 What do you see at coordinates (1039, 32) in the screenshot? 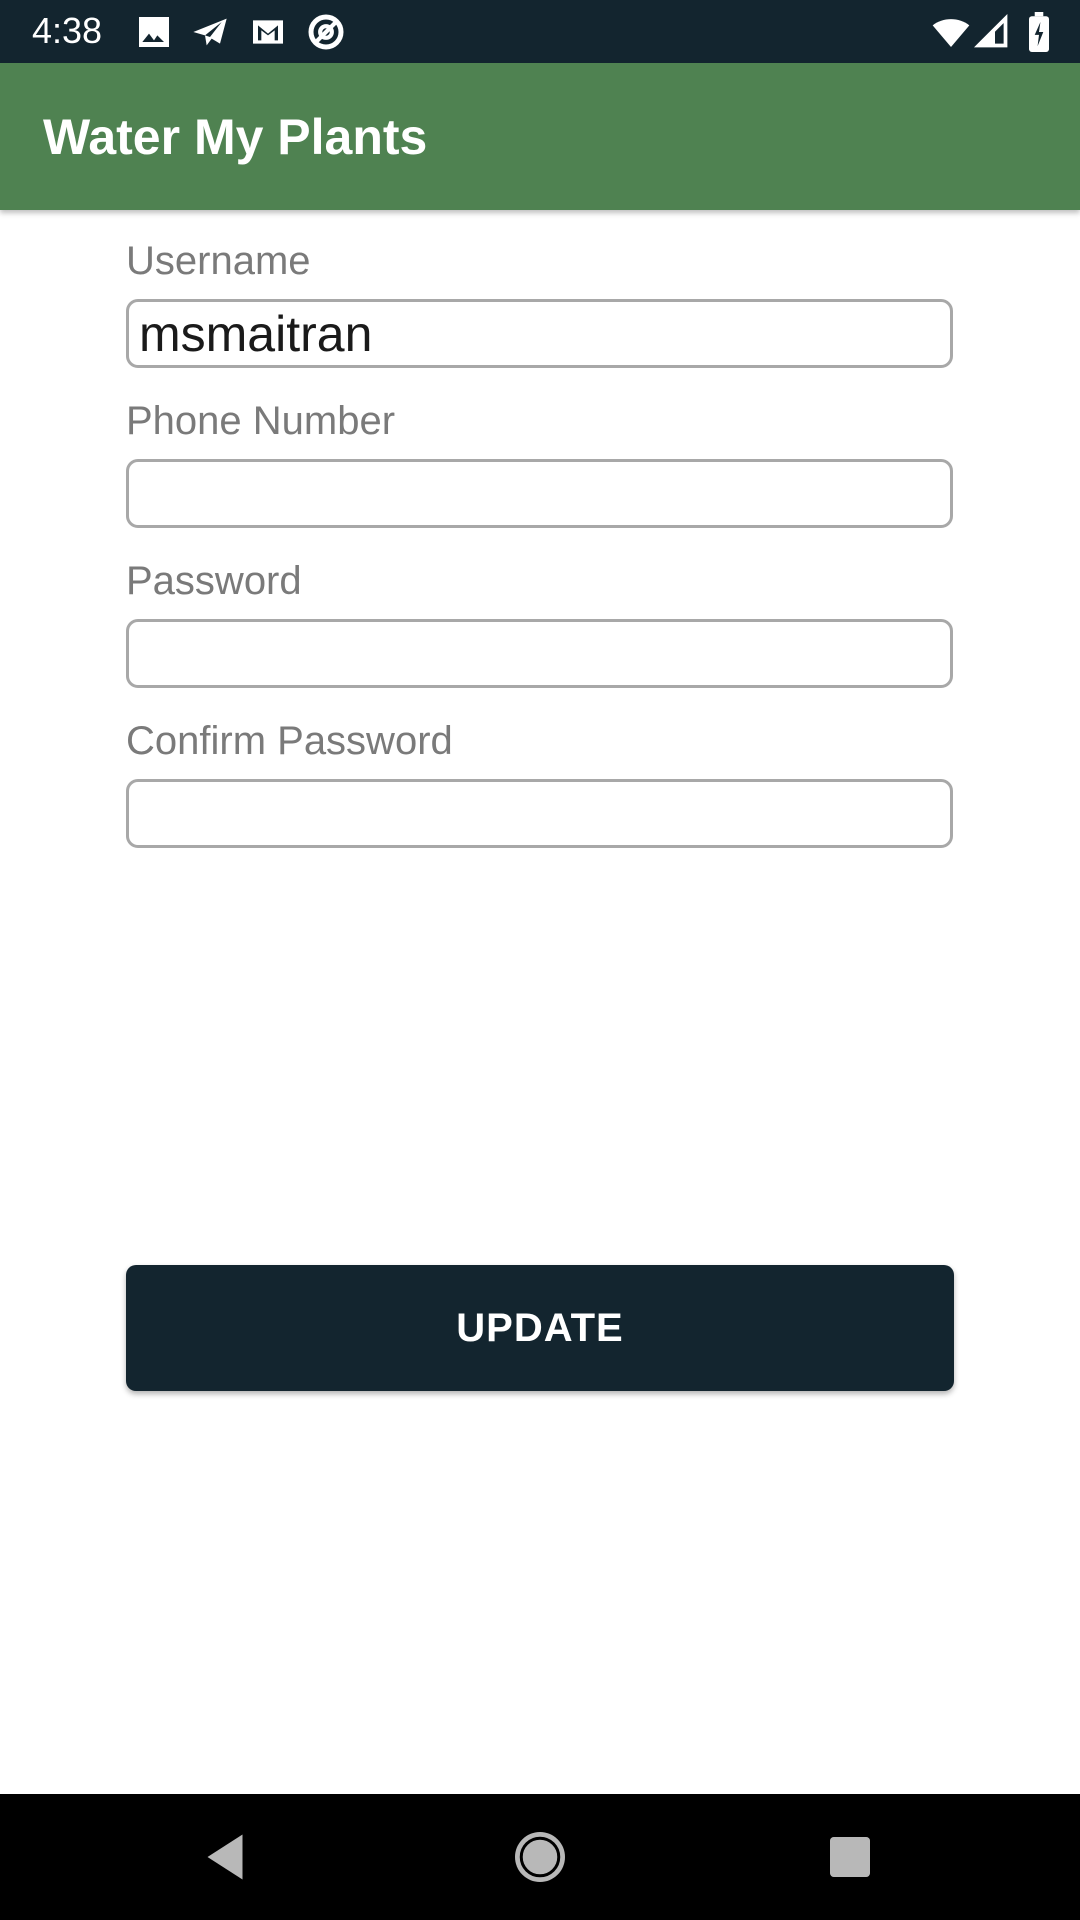
I see `battery-charging-icon` at bounding box center [1039, 32].